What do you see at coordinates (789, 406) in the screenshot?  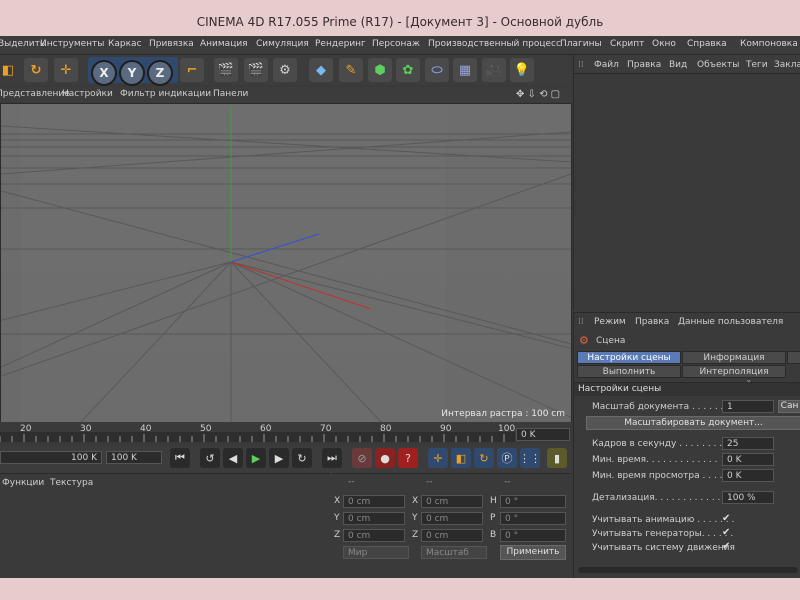 I see `doc-scale-unit-dropdown: Сан` at bounding box center [789, 406].